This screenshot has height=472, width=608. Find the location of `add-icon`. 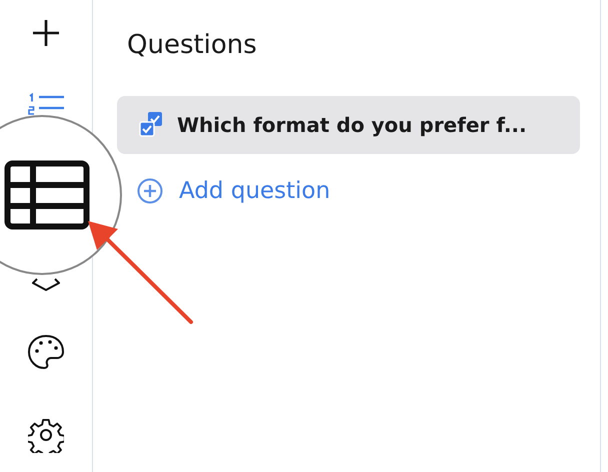

add-icon is located at coordinates (46, 33).